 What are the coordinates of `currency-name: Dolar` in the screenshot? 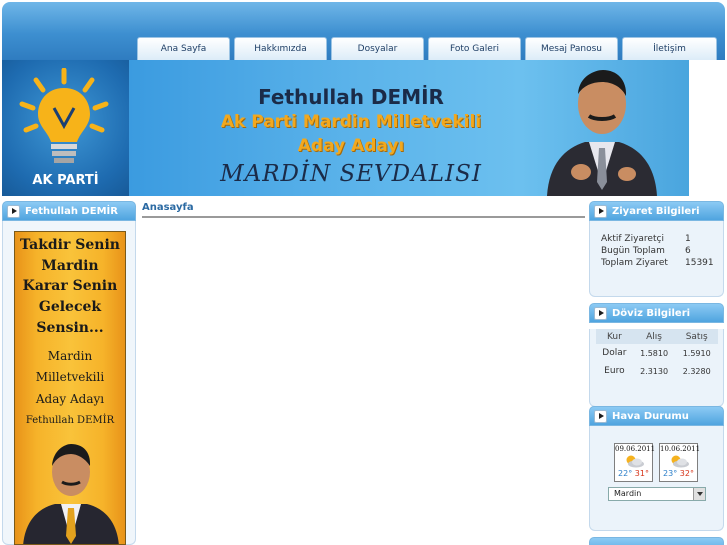 It's located at (614, 353).